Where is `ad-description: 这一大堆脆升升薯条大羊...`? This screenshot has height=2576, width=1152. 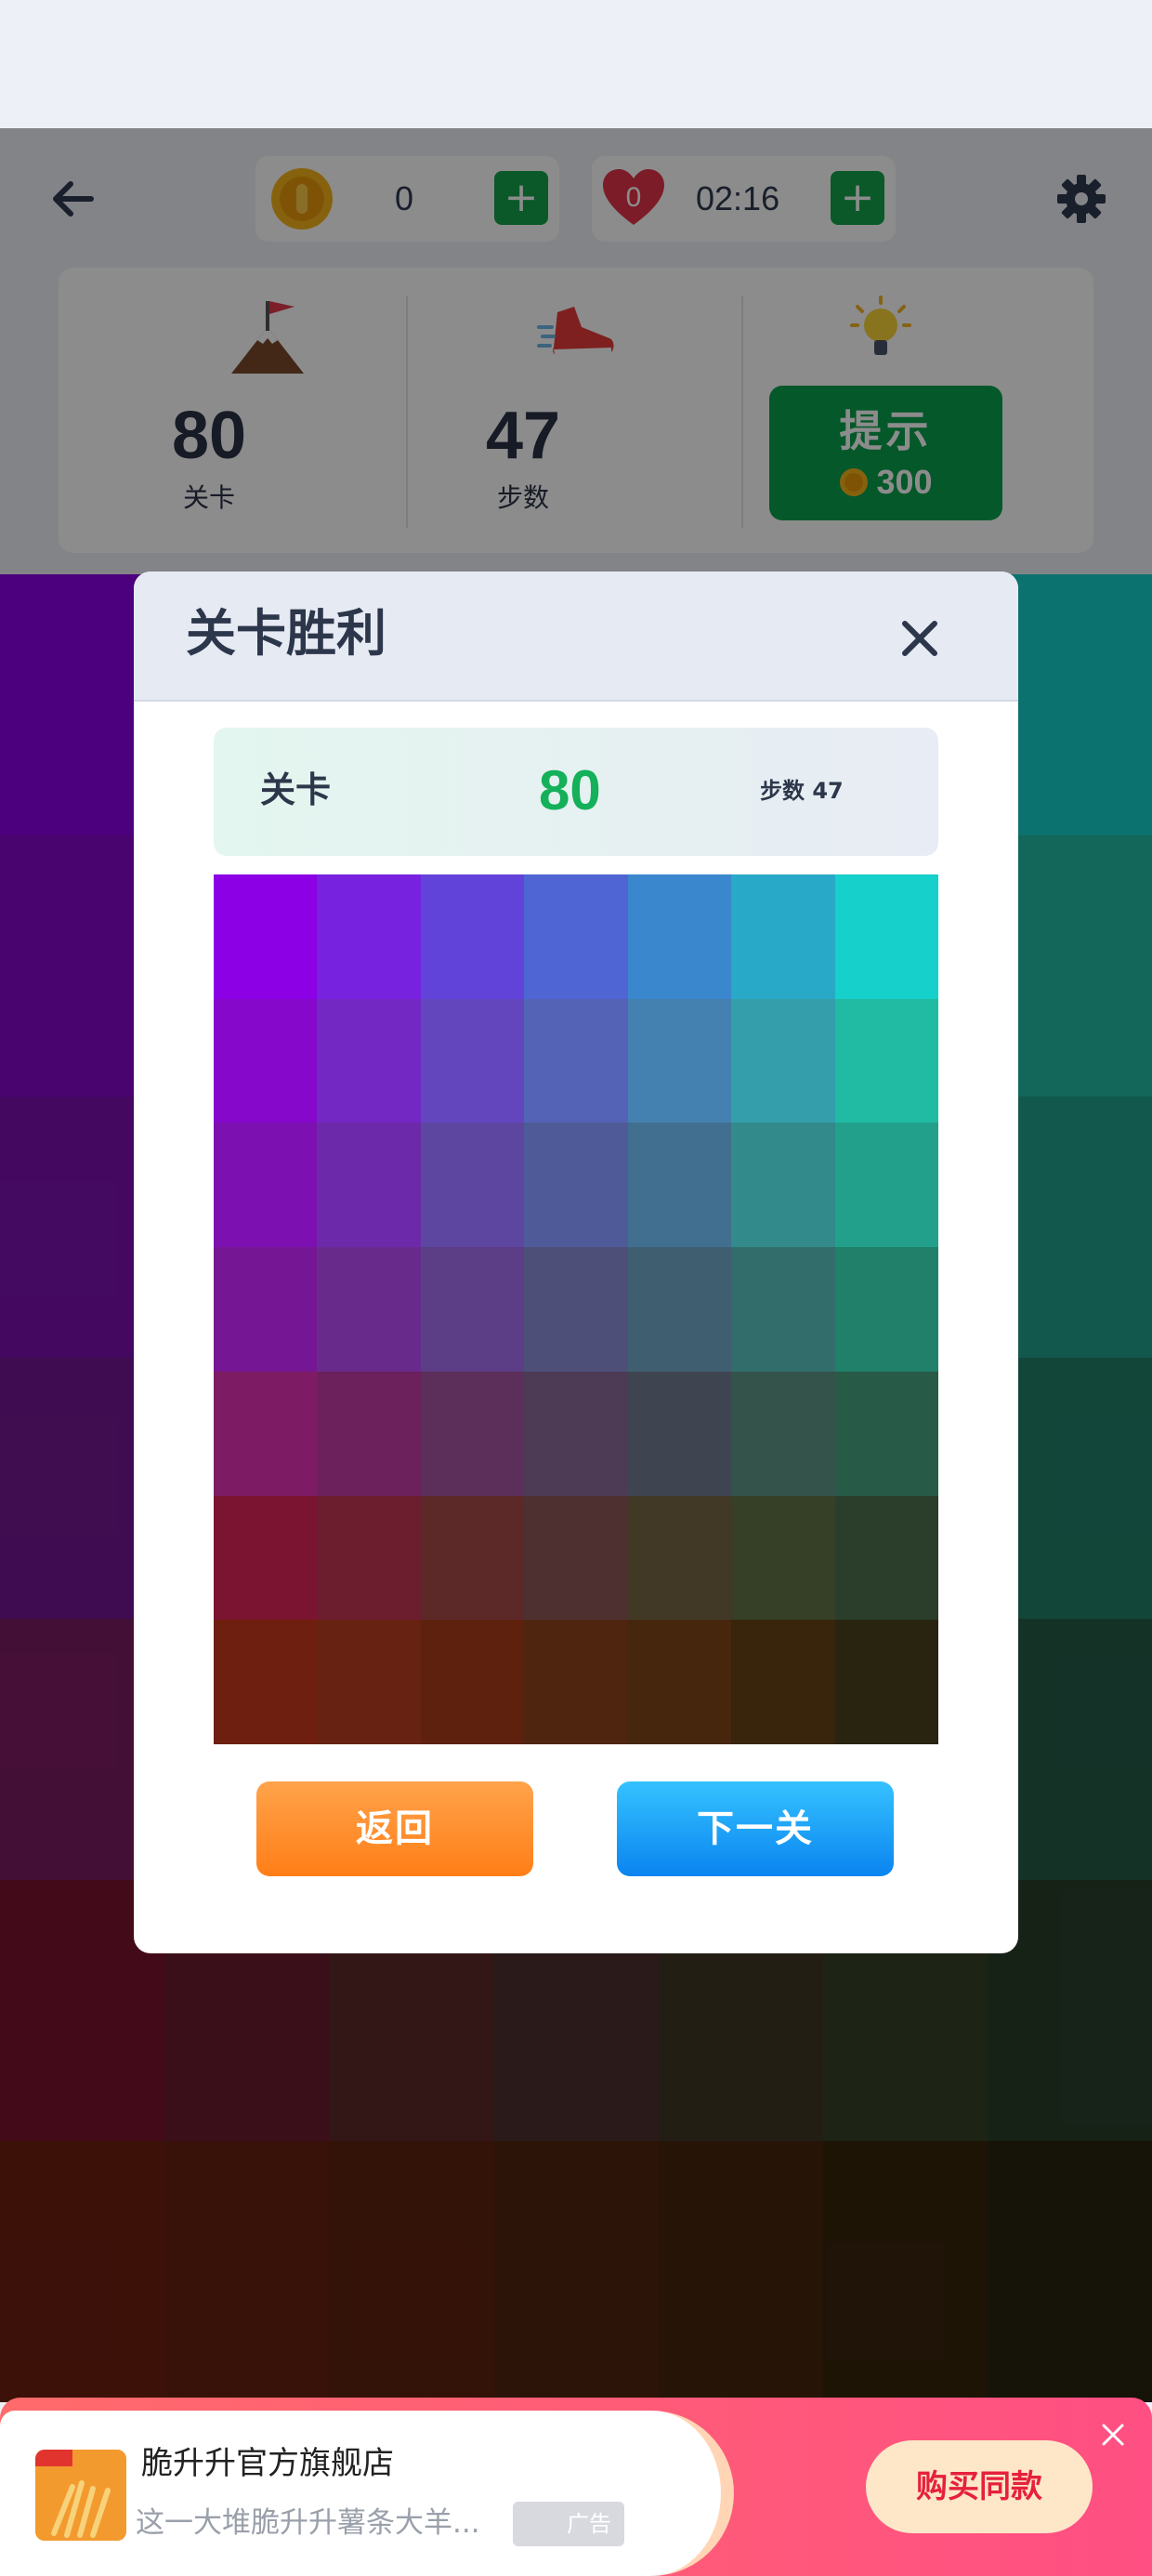 ad-description: 这一大堆脆升升薯条大羊... is located at coordinates (308, 2523).